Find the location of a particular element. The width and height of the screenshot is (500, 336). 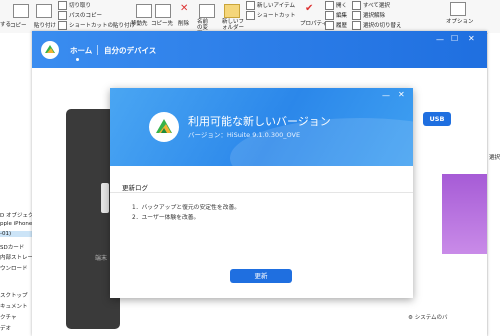

gear-icon: ⚙ is located at coordinates (410, 318).